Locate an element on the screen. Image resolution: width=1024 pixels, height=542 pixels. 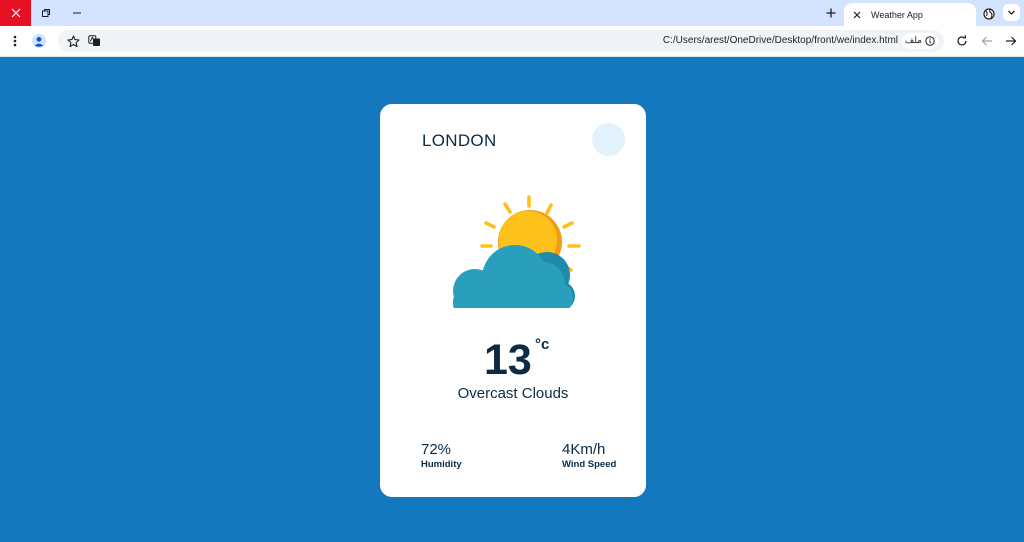
site-info-chip: ملف is located at coordinates (919, 41).